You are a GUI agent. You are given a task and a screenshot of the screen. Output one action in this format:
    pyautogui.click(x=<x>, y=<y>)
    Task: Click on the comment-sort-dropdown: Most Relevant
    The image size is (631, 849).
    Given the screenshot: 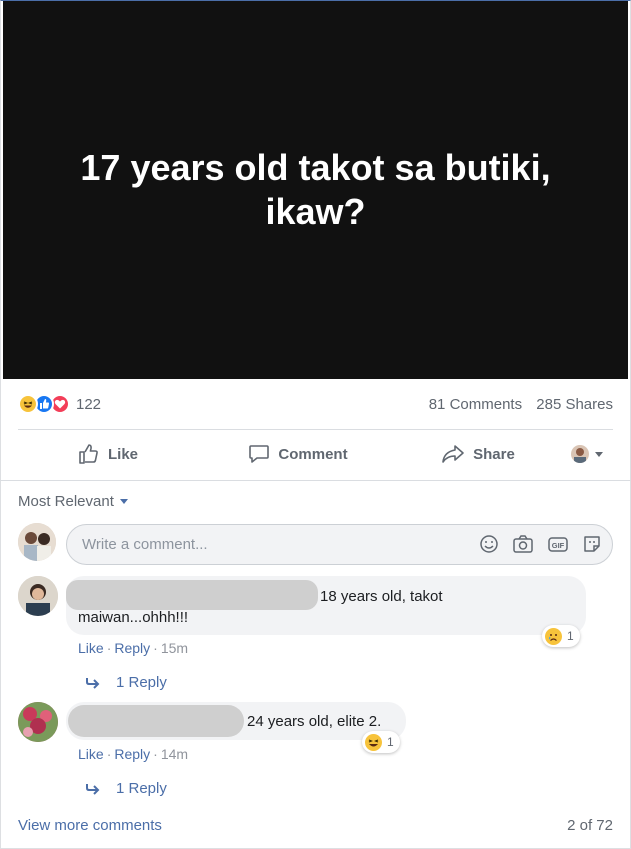 What is the action you would take?
    pyautogui.click(x=73, y=501)
    